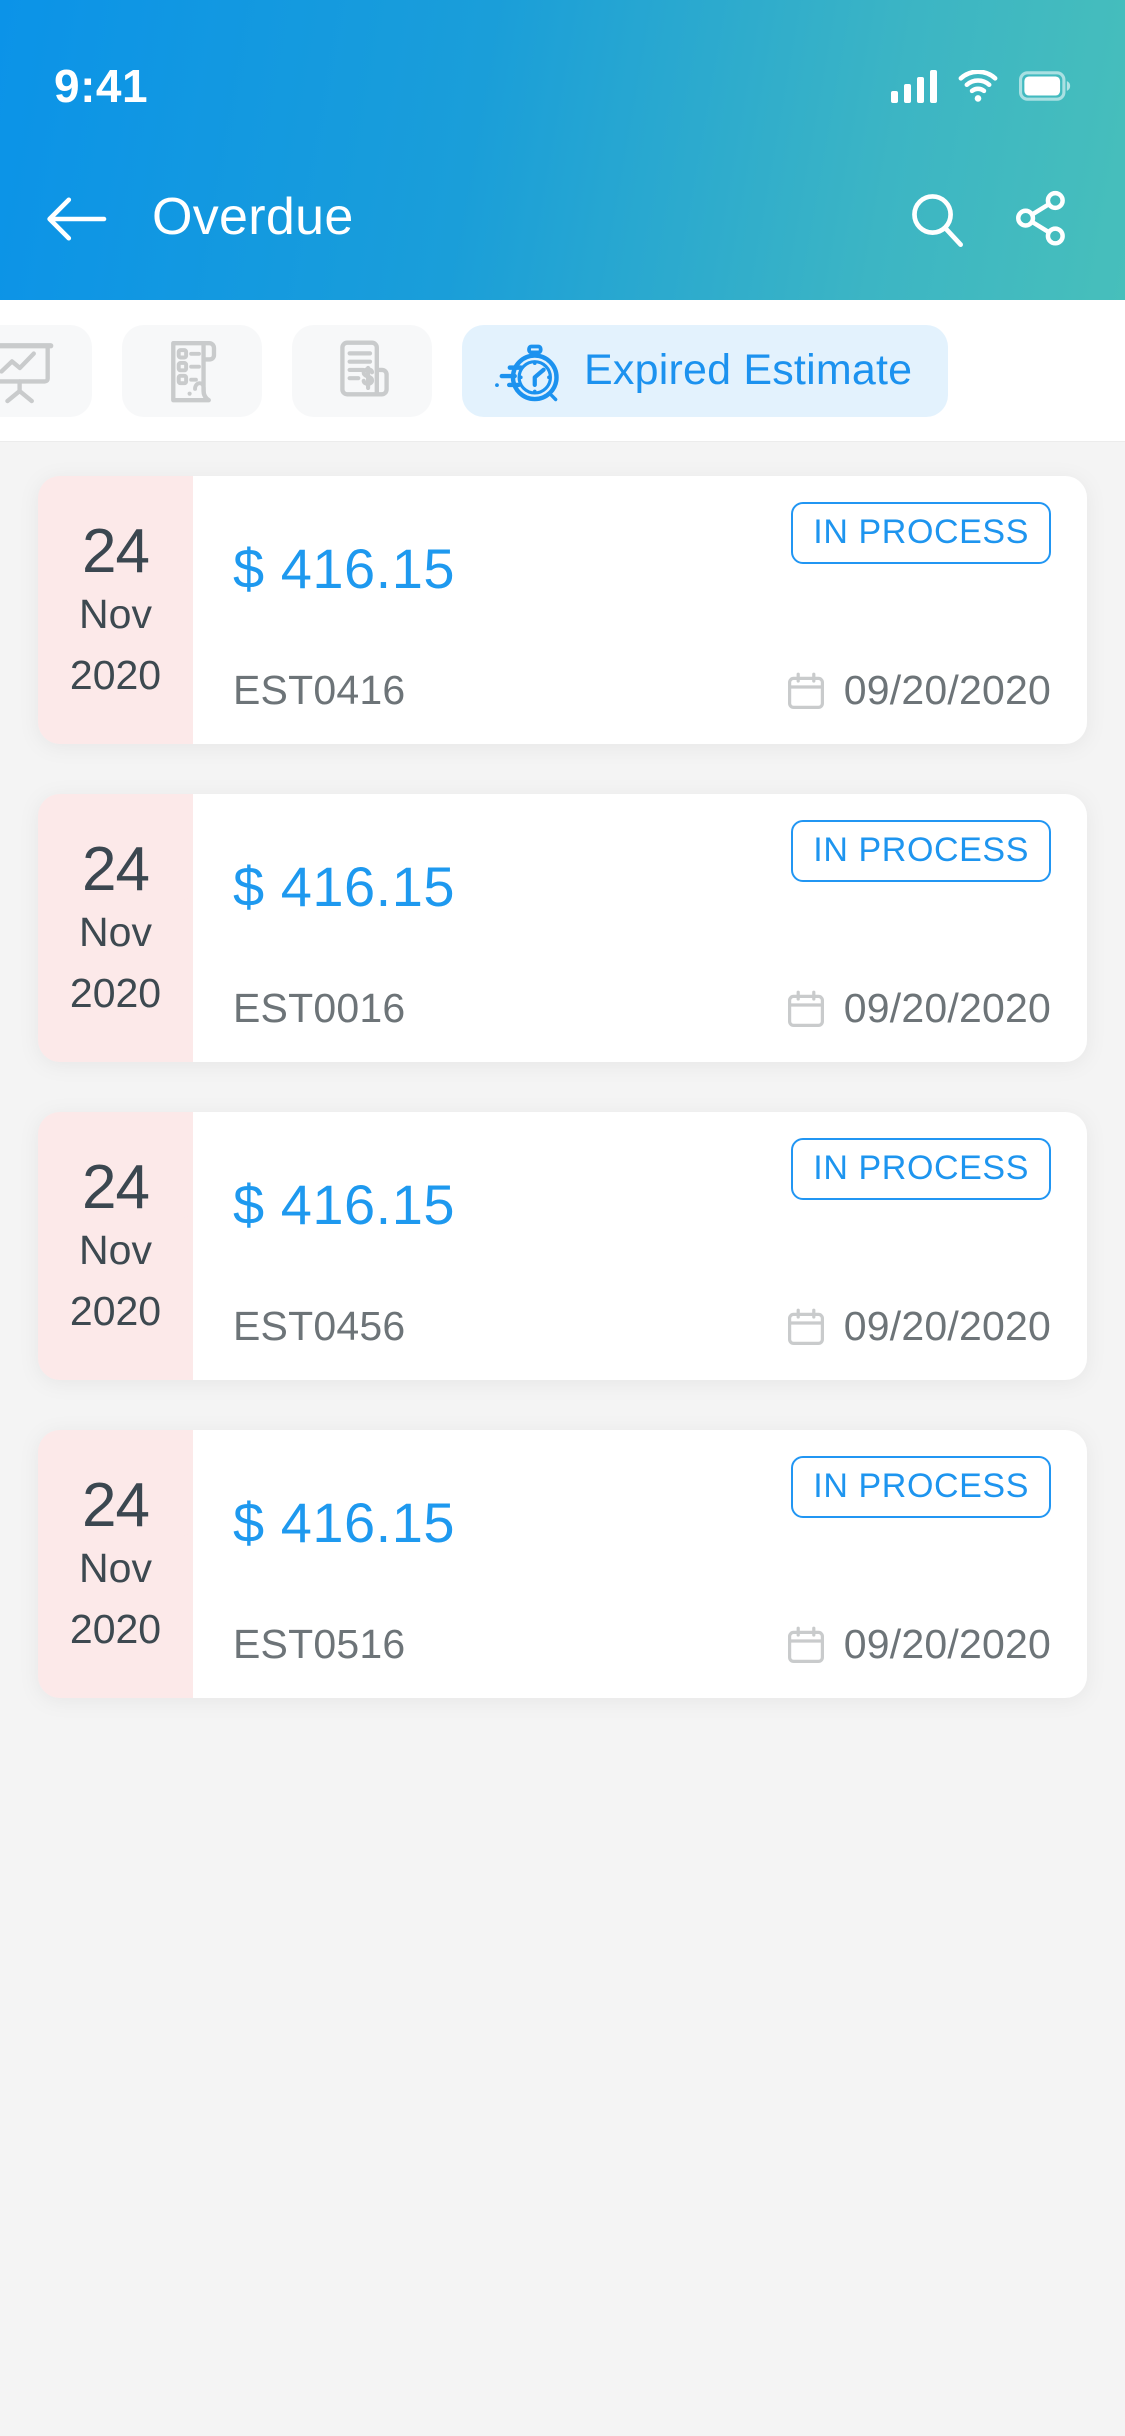  What do you see at coordinates (27, 372) in the screenshot?
I see `presentation-chart-icon` at bounding box center [27, 372].